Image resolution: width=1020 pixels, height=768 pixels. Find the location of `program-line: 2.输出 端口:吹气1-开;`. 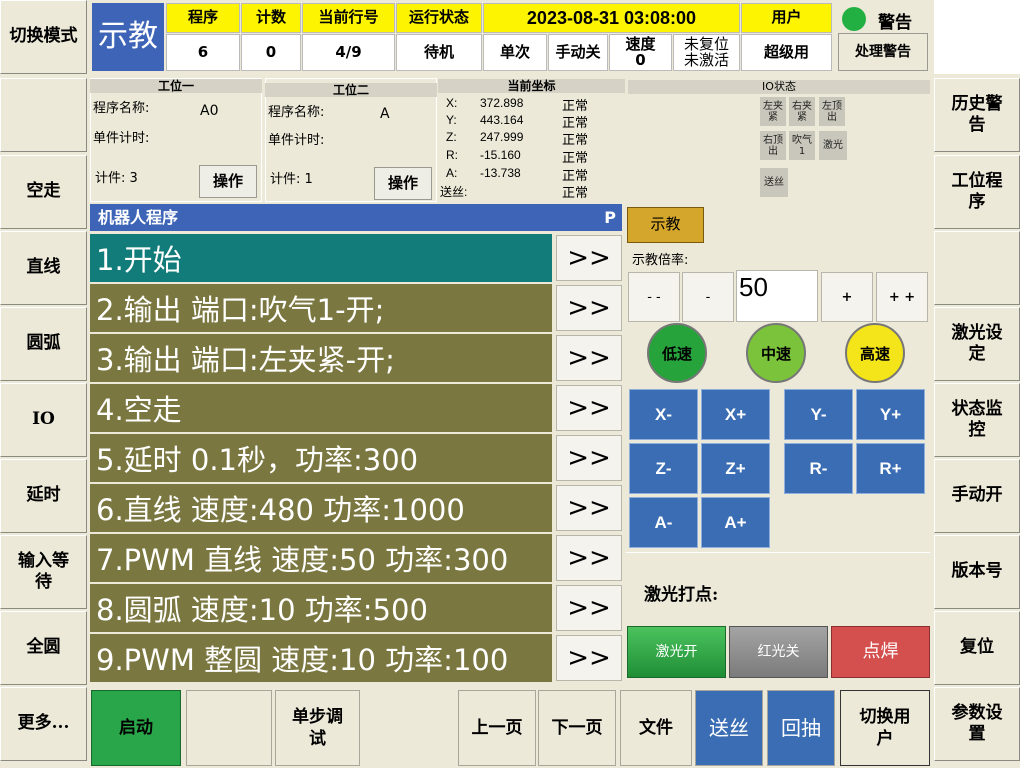

program-line: 2.输出 端口:吹气1-开; is located at coordinates (321, 308).